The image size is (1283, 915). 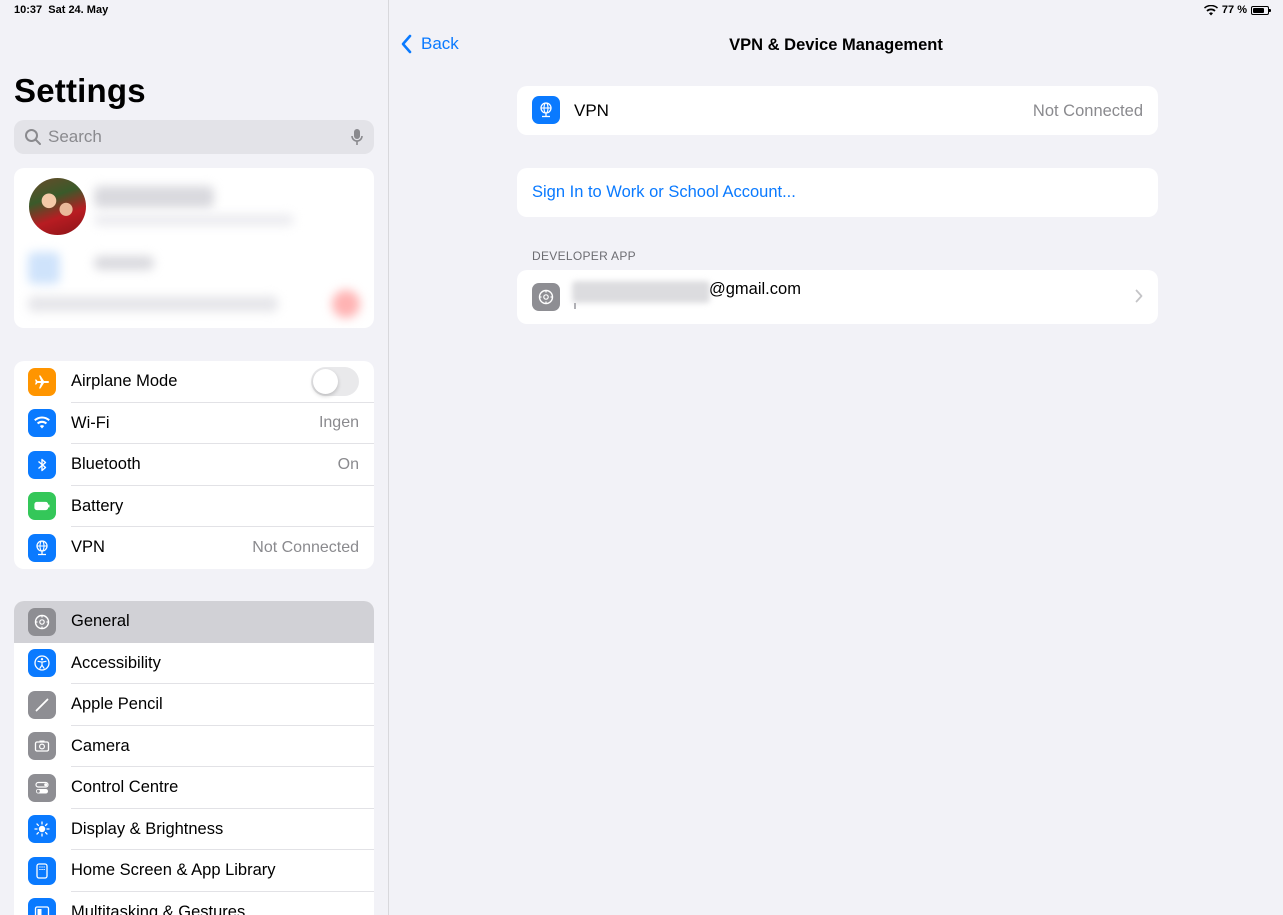 What do you see at coordinates (194, 220) in the screenshot?
I see `redacted-account-detail` at bounding box center [194, 220].